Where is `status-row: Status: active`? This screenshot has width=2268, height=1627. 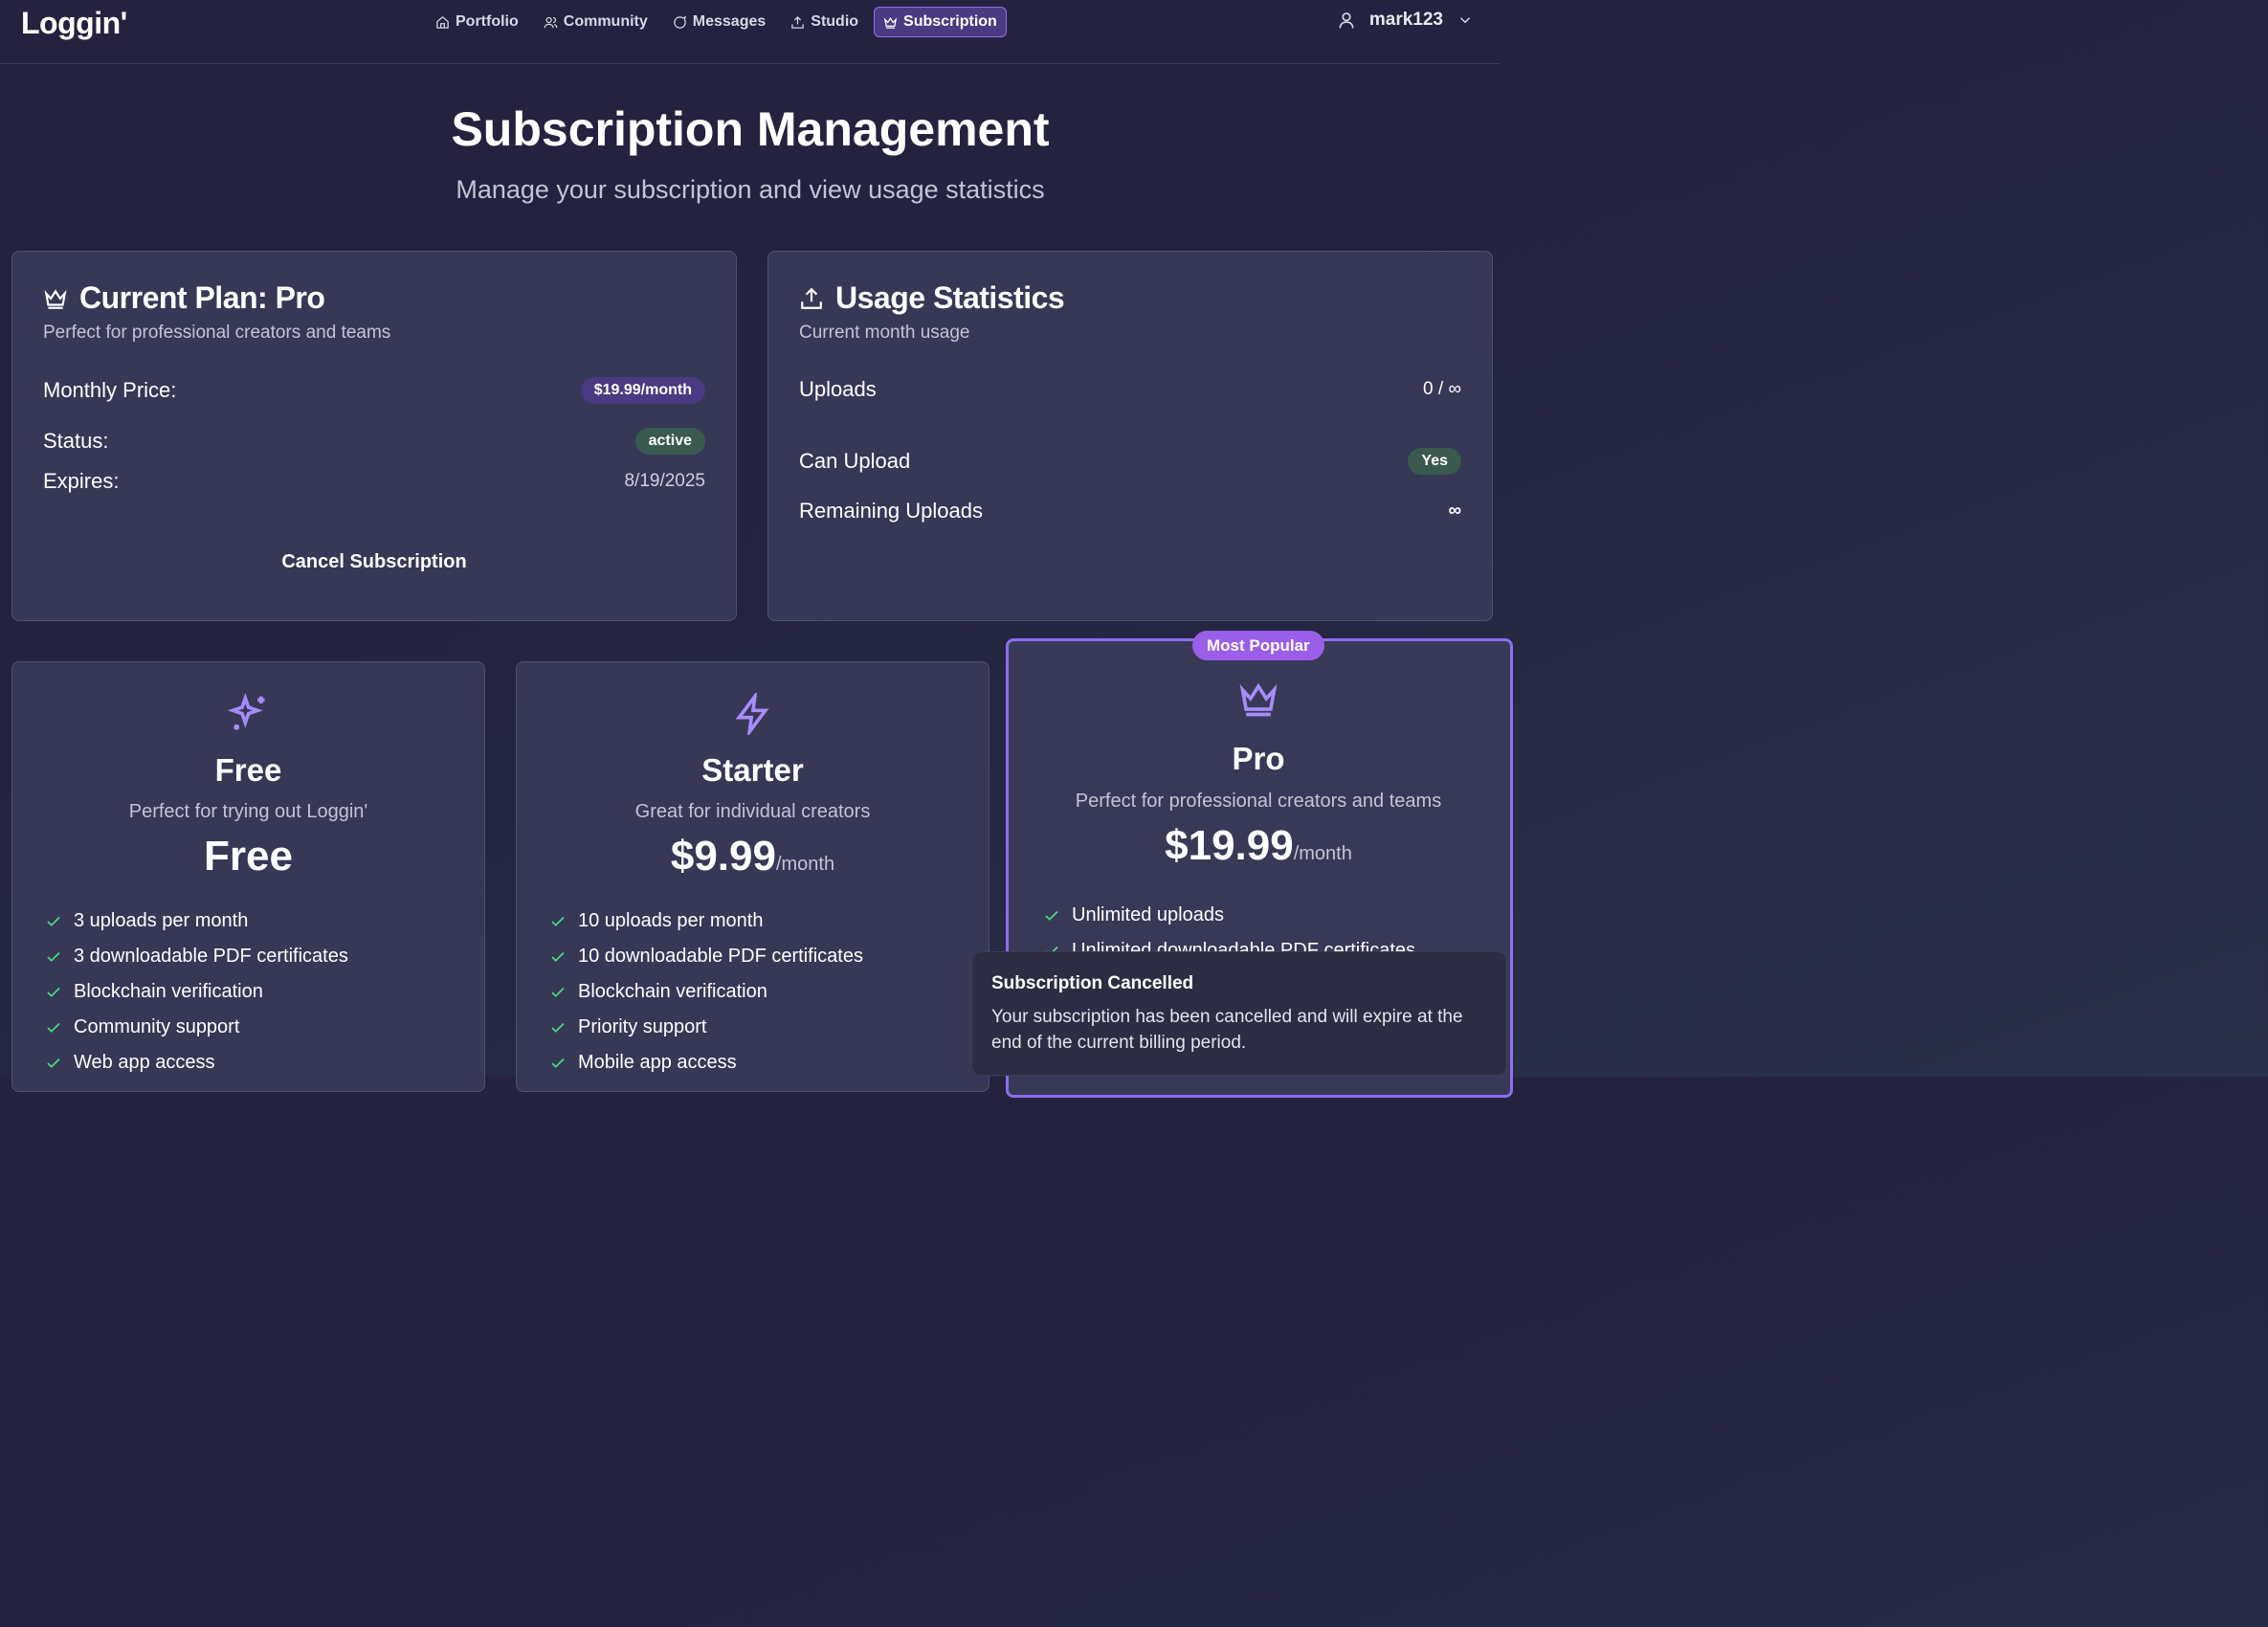 status-row: Status: active is located at coordinates (374, 441).